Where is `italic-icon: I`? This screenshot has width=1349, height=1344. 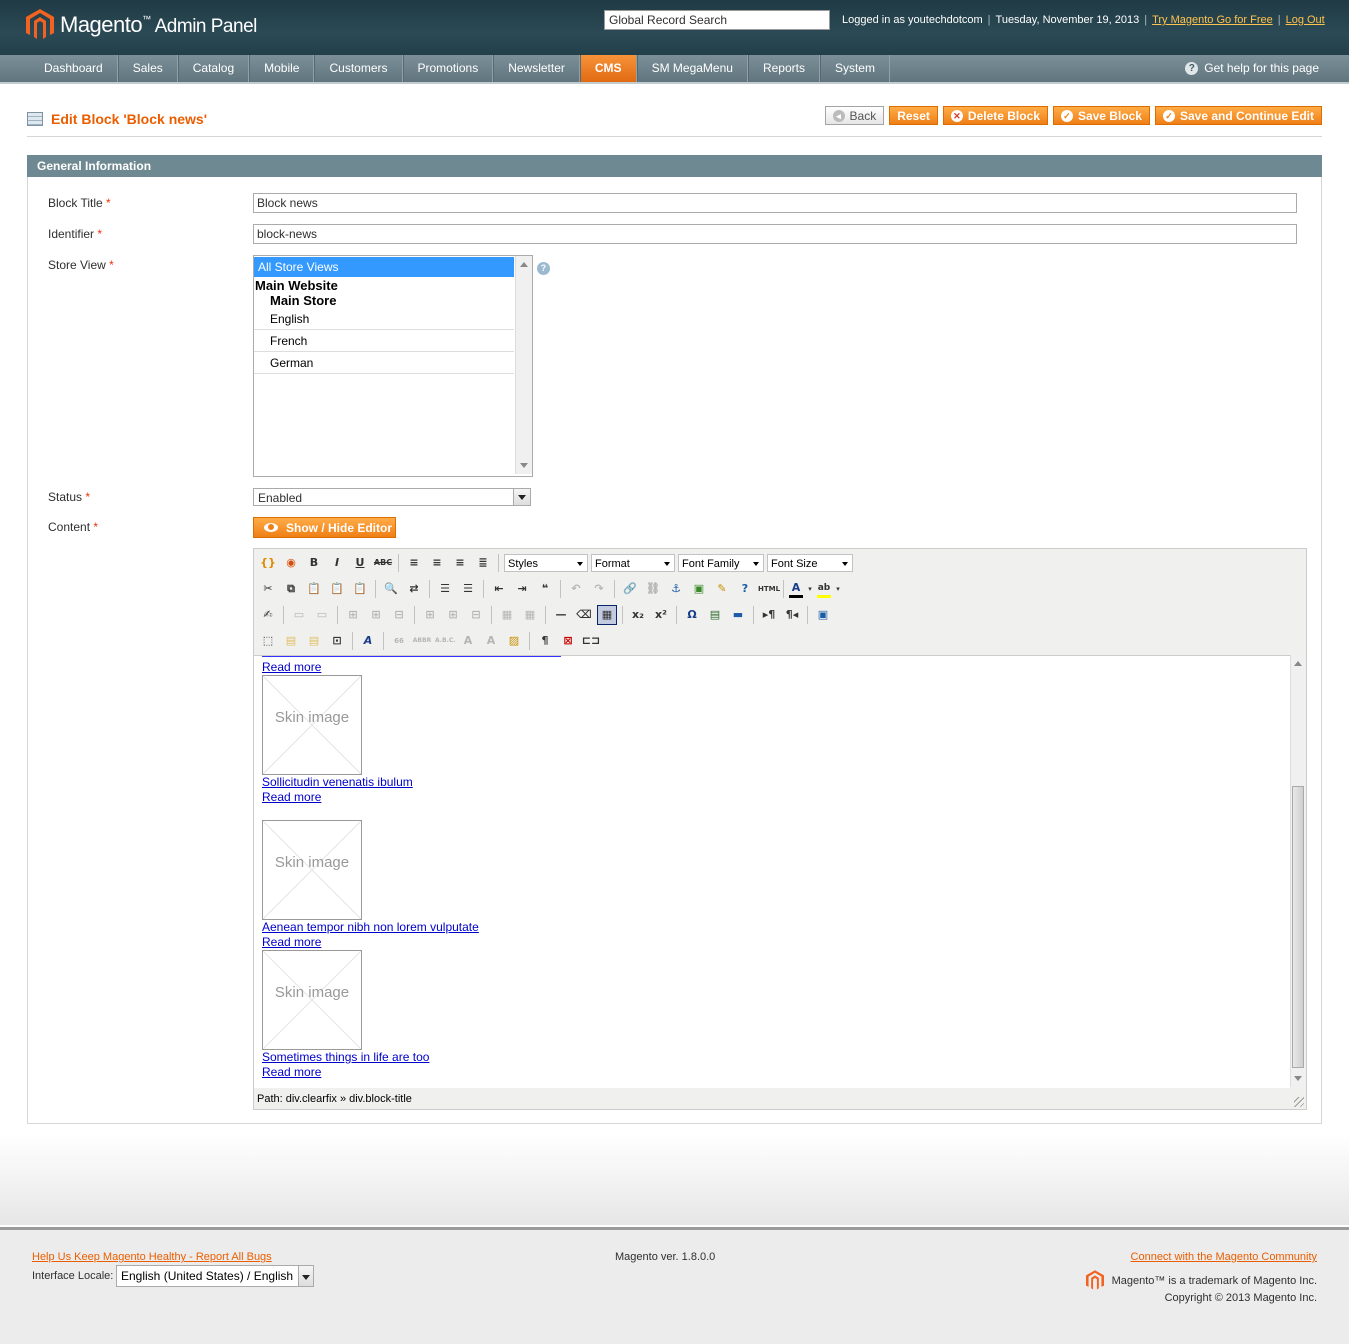
italic-icon: I is located at coordinates (337, 563).